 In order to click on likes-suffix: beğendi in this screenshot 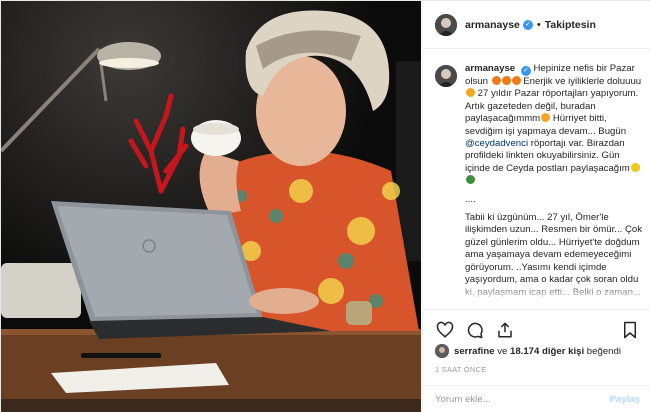, I will do `click(602, 351)`.